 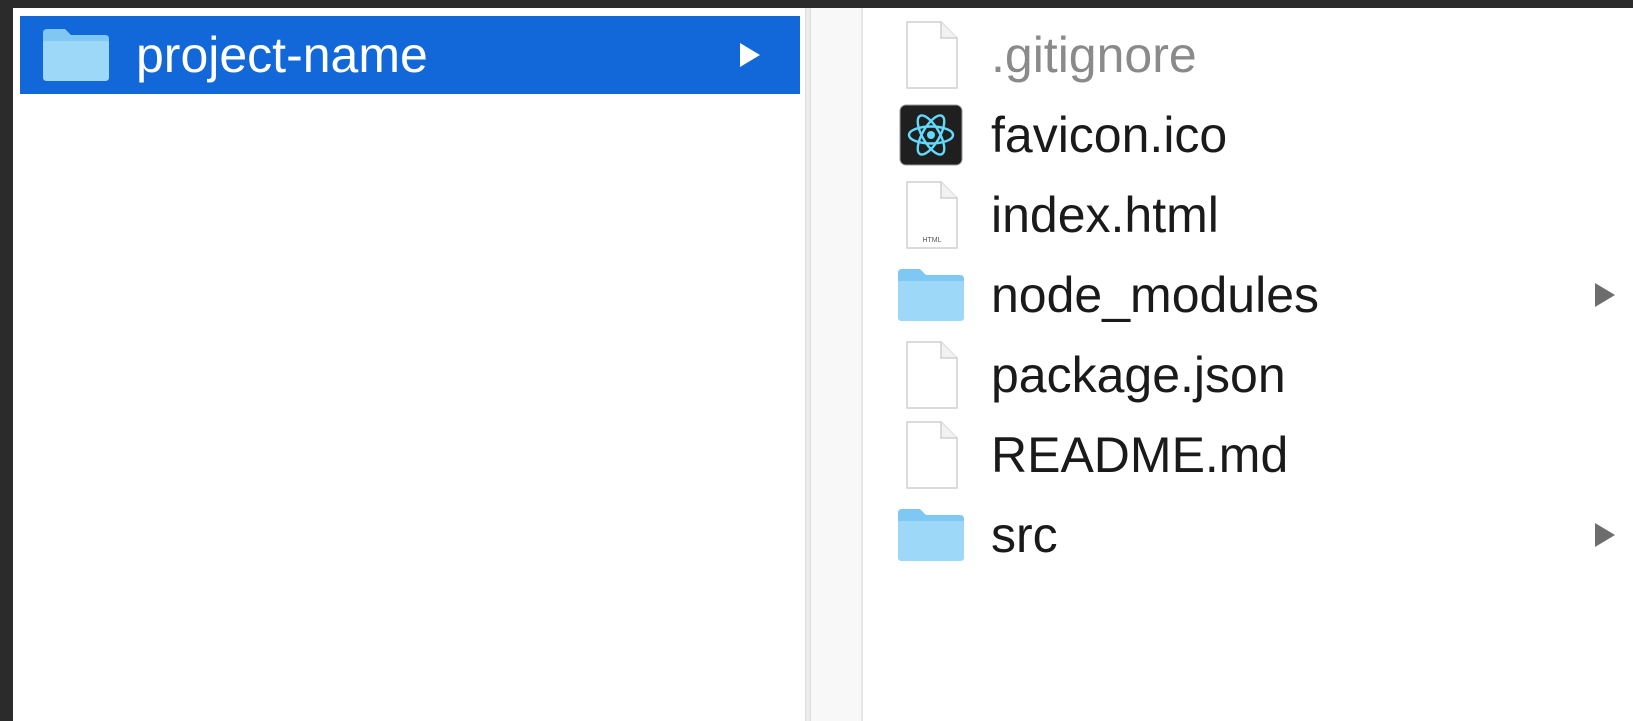 I want to click on file-name: index.html, so click(x=1105, y=215).